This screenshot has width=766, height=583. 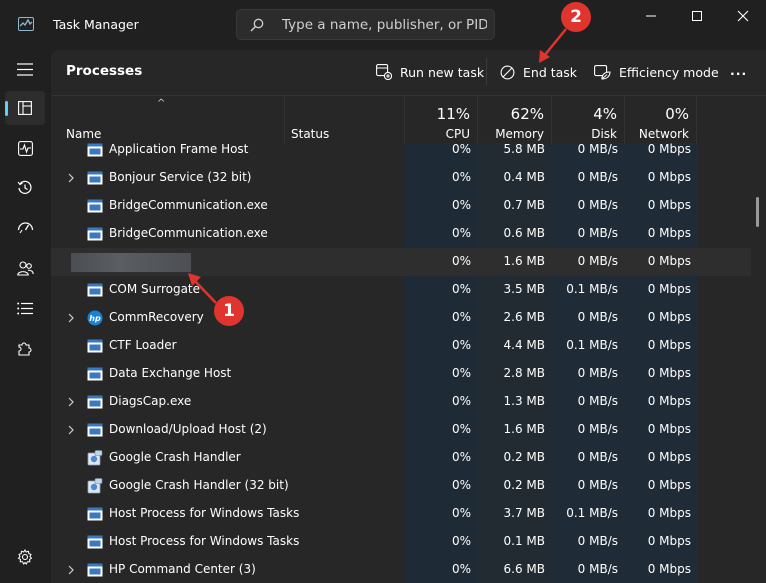 What do you see at coordinates (25, 188) in the screenshot?
I see `nav-app-history` at bounding box center [25, 188].